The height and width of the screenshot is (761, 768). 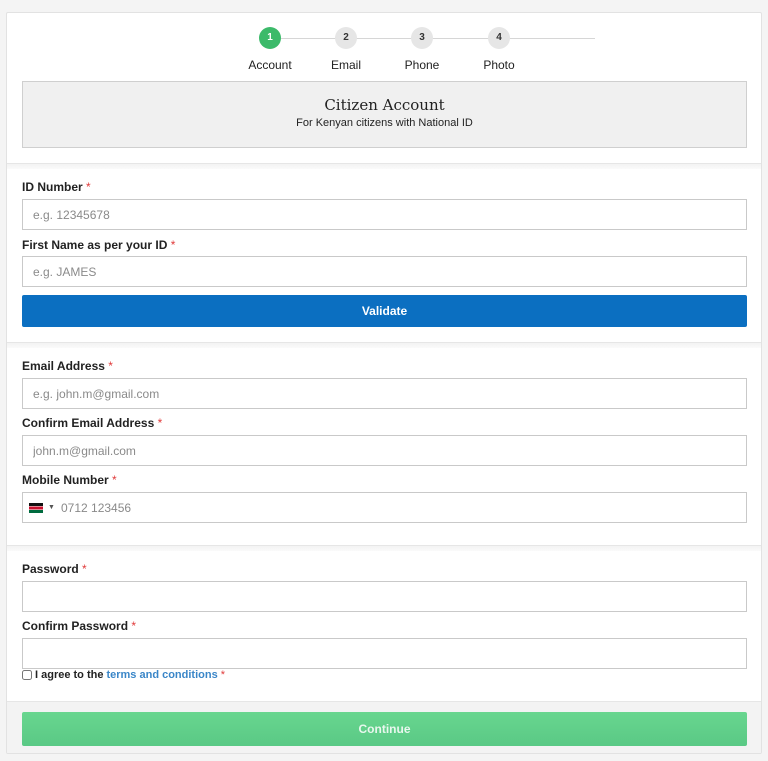 I want to click on account-subtitle: For Kenyan citizens with National ID, so click(x=384, y=123).